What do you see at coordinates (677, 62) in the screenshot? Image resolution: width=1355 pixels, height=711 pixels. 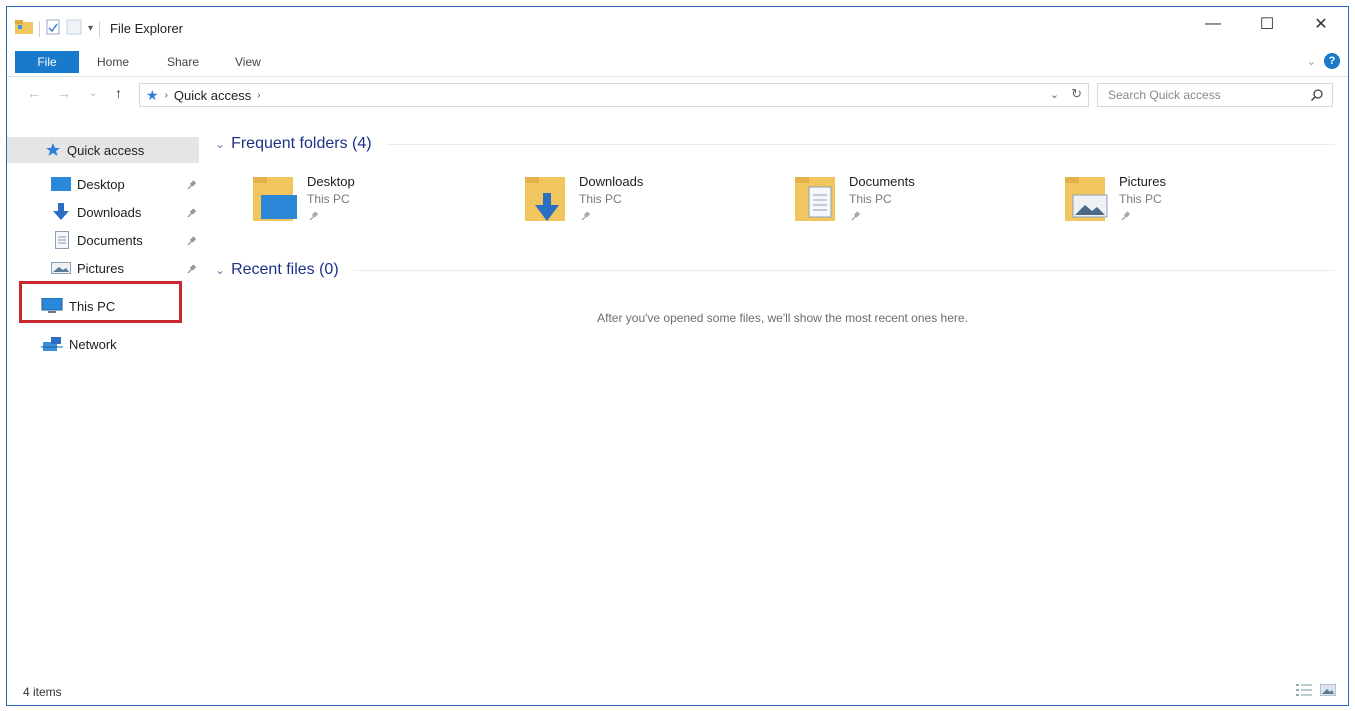 I see `ribbon-tabs: File Home Share View ⌄ ?` at bounding box center [677, 62].